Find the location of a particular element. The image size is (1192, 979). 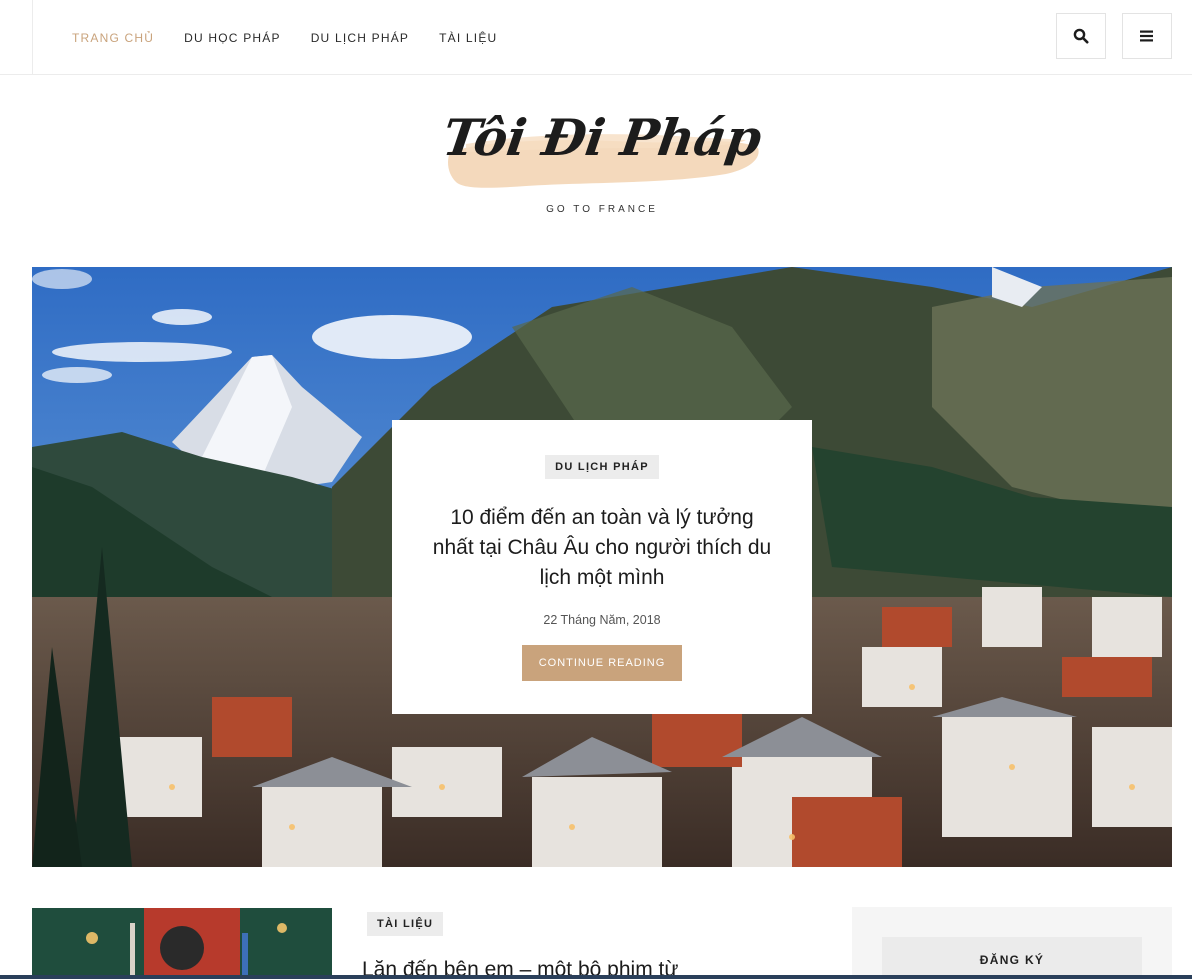

nav-item-home: TRANG CHỦ is located at coordinates (113, 38).